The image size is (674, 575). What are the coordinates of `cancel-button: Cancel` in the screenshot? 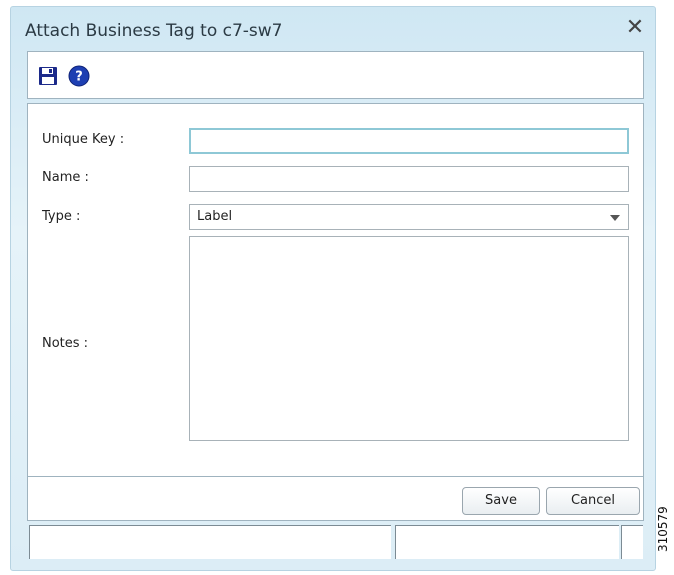 It's located at (593, 501).